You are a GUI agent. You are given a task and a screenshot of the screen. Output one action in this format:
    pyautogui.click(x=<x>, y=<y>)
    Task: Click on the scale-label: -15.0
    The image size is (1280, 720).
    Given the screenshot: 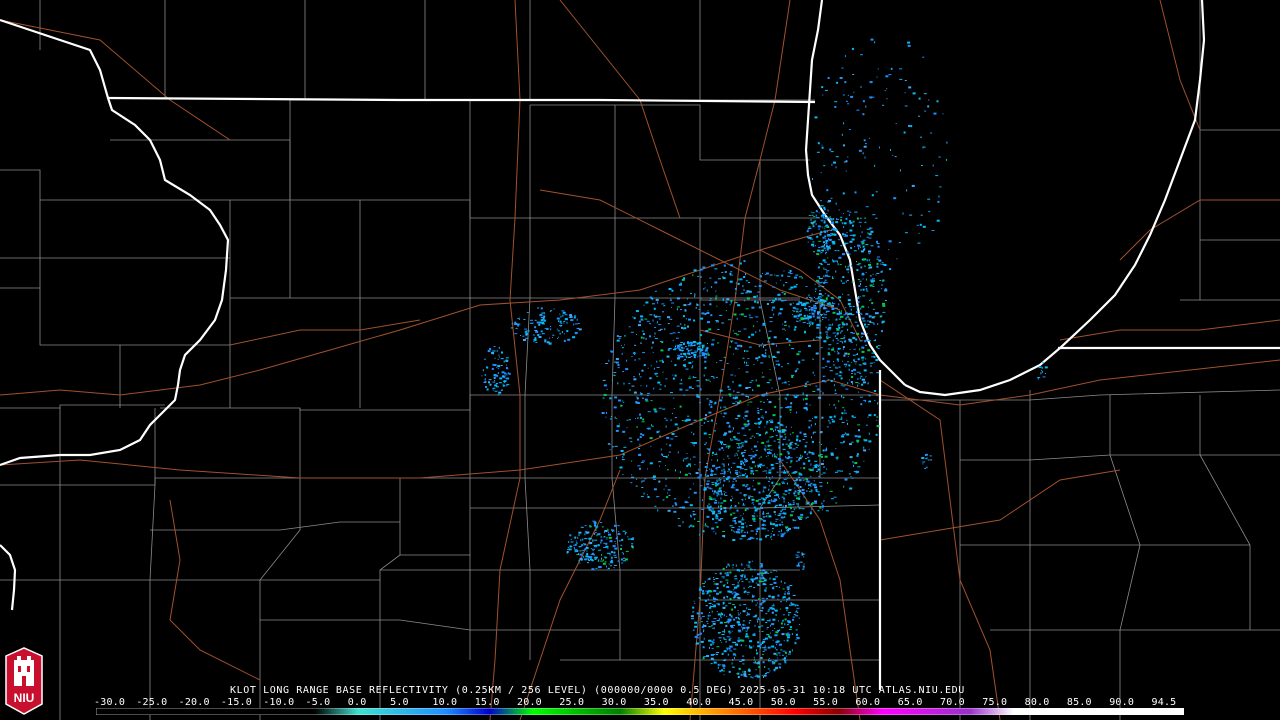 What is the action you would take?
    pyautogui.click(x=236, y=702)
    